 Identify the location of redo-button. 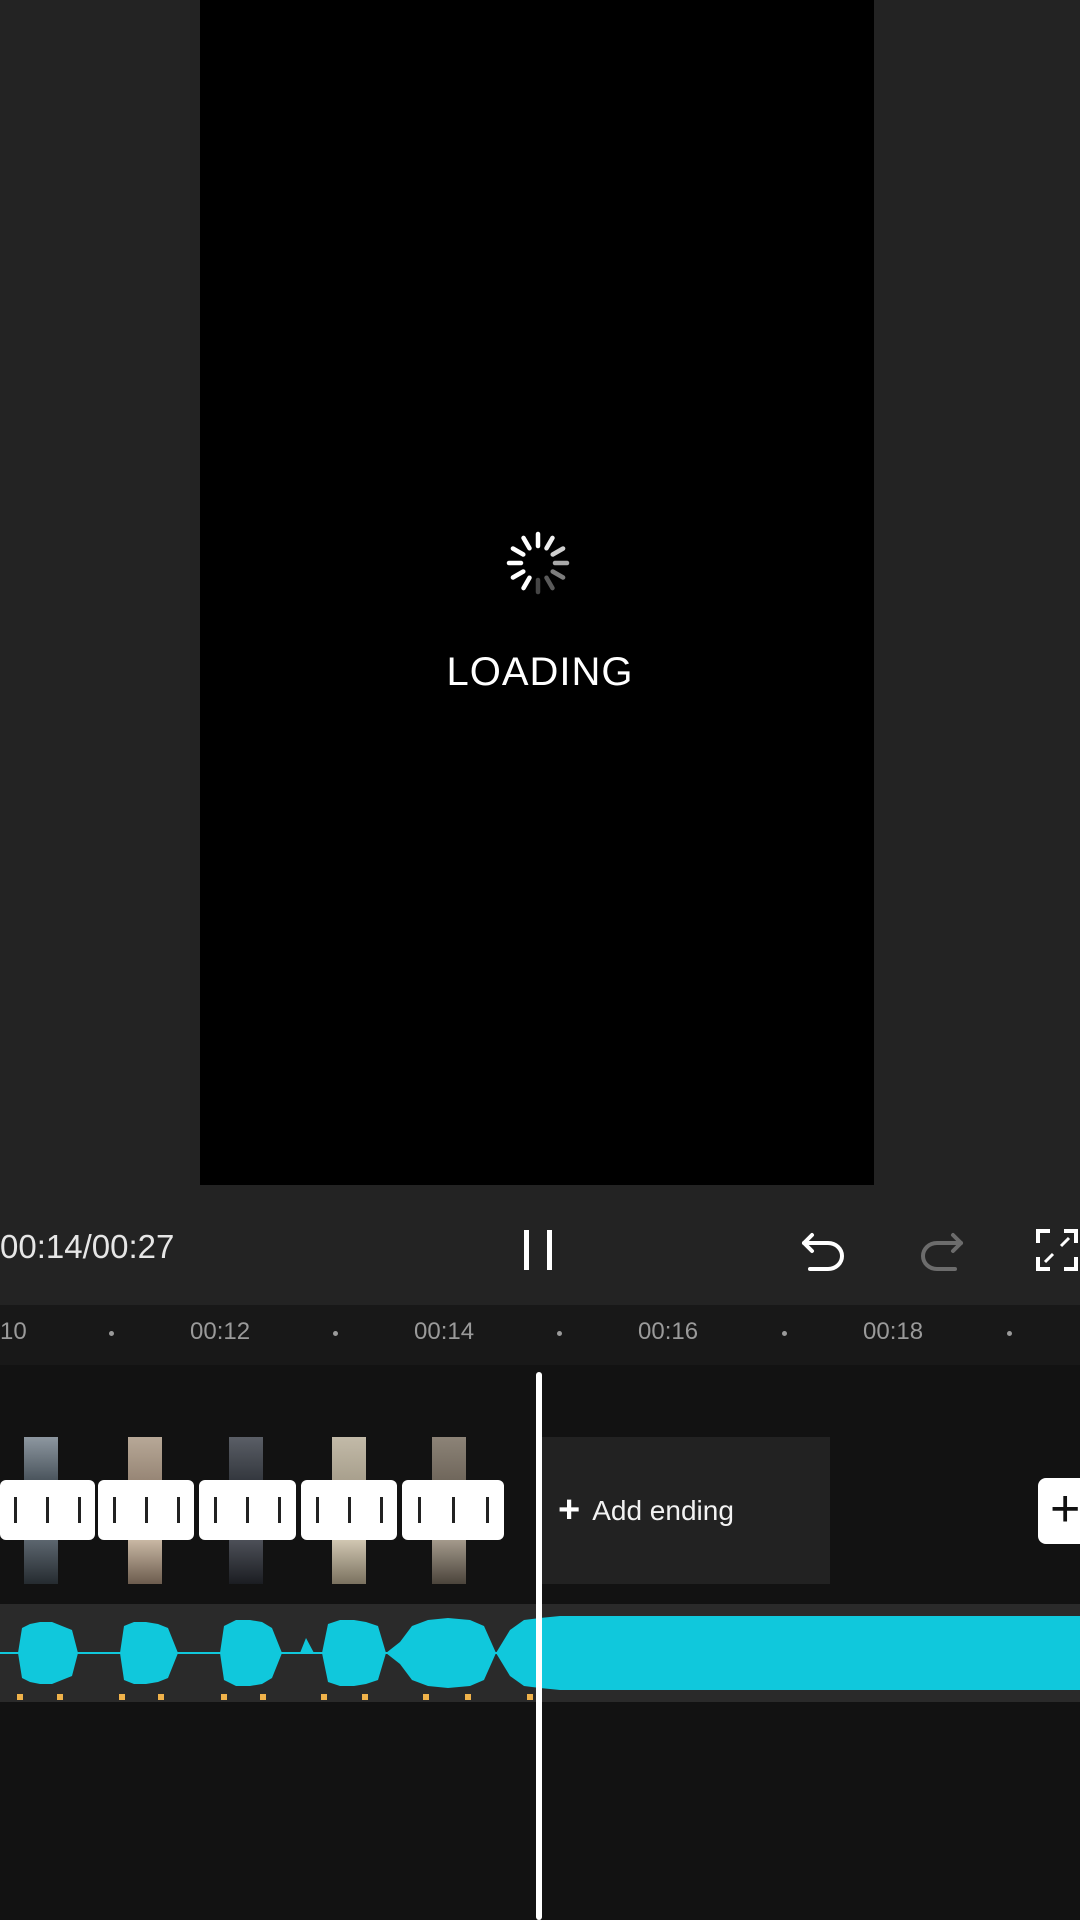
(942, 1250).